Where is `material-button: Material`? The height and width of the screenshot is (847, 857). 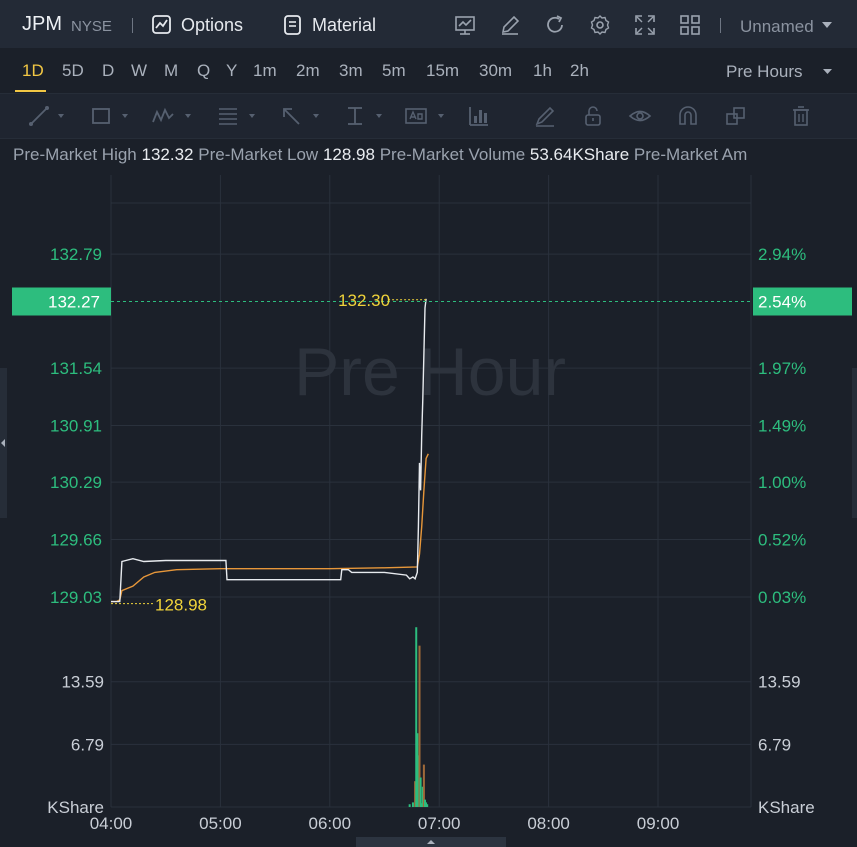
material-button: Material is located at coordinates (344, 25).